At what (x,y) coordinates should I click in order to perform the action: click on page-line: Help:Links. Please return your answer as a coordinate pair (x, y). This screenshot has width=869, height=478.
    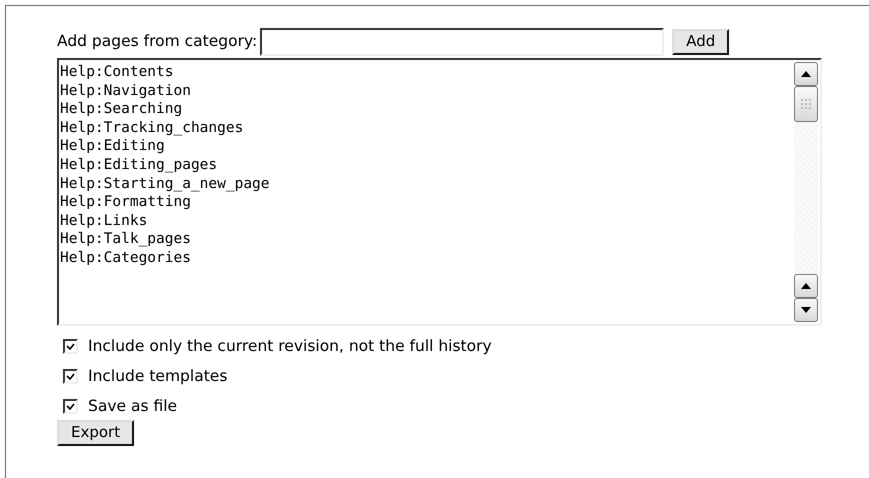
    Looking at the image, I should click on (104, 221).